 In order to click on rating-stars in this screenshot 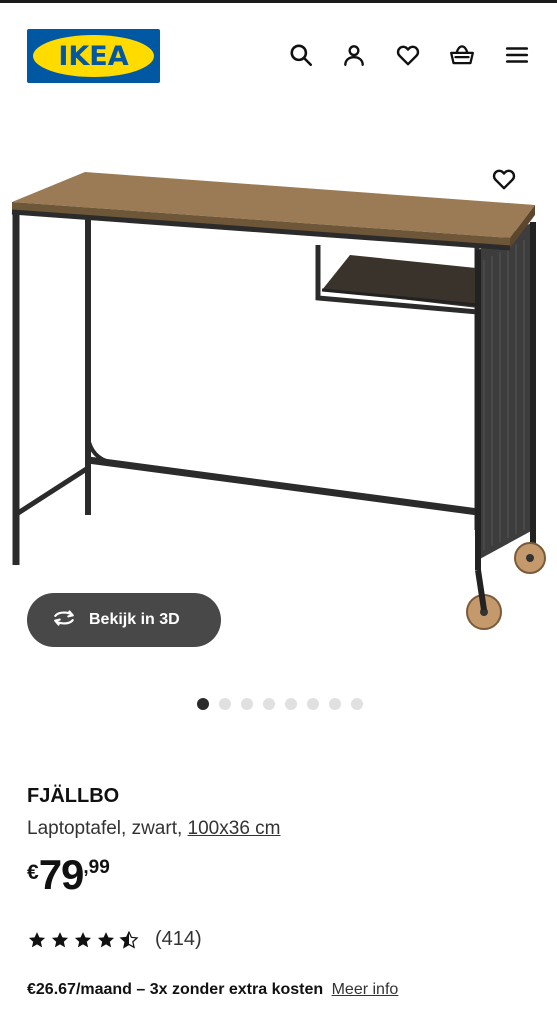, I will do `click(83, 940)`.